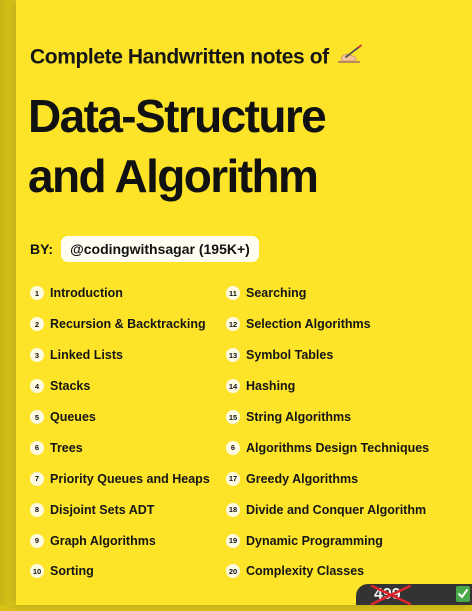 Image resolution: width=472 pixels, height=611 pixels. Describe the element at coordinates (177, 116) in the screenshot. I see `title-line-1: Data-Structure` at that location.